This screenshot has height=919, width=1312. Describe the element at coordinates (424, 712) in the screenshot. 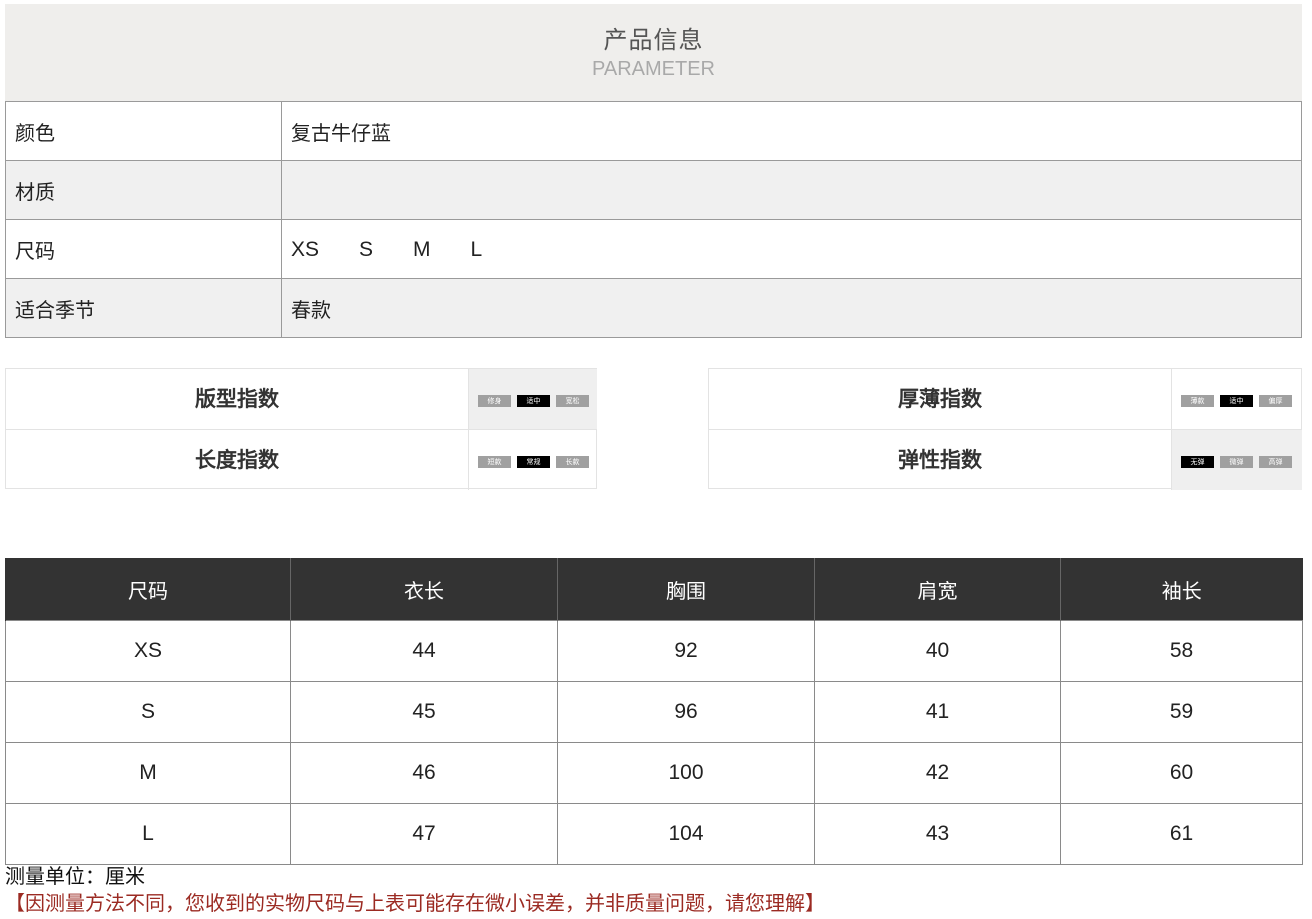

I see `table-cell: 45` at that location.